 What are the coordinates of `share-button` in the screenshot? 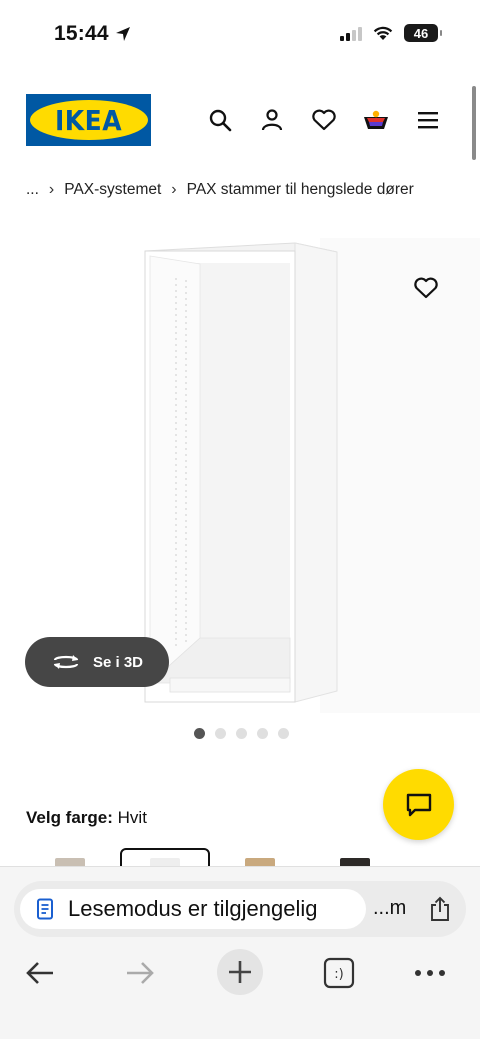 It's located at (440, 909).